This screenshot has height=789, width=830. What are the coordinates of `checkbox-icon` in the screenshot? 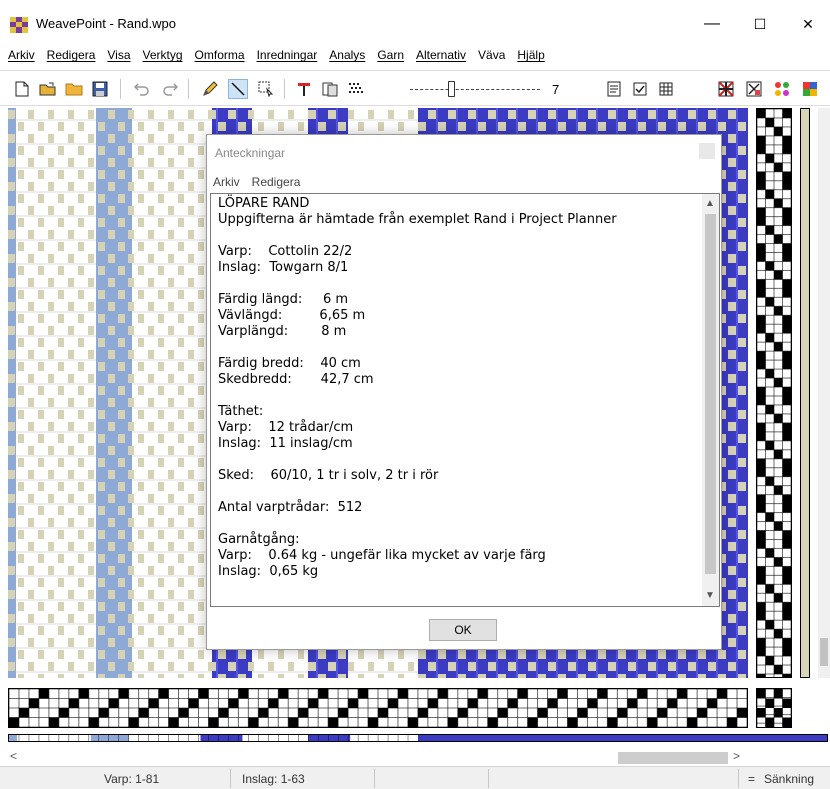 It's located at (754, 89).